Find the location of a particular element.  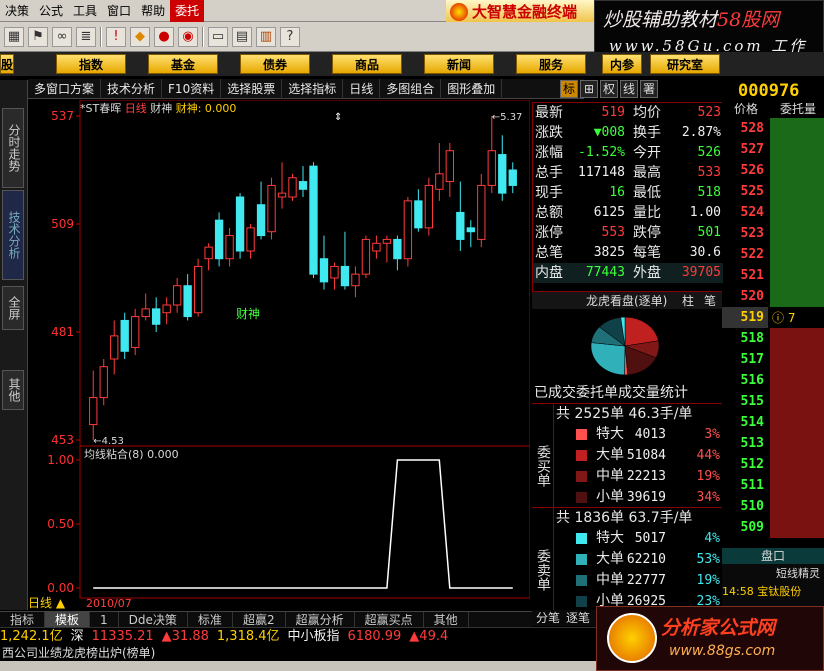

order-book-row: 519 ⓘ 7 is located at coordinates (773, 317).